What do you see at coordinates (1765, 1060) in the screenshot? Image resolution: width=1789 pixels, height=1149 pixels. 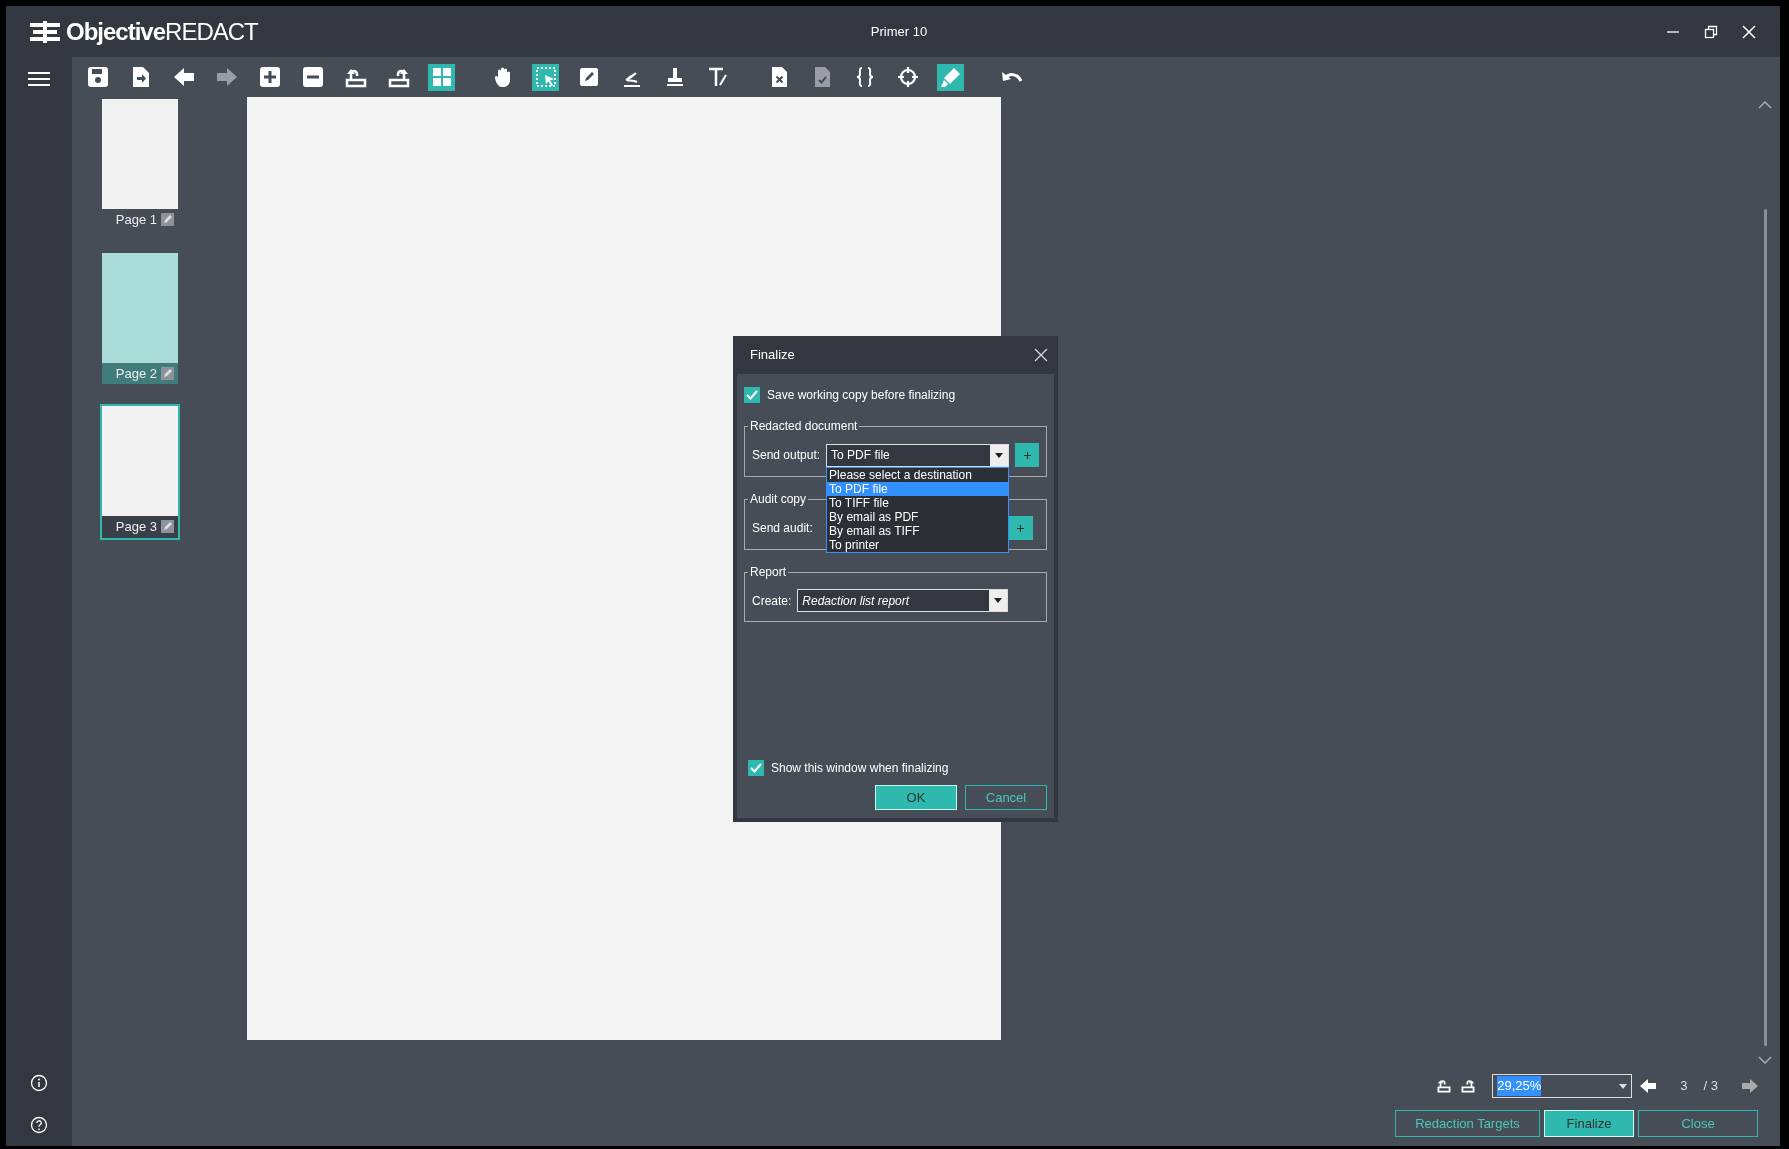 I see `scroll-down-icon` at bounding box center [1765, 1060].